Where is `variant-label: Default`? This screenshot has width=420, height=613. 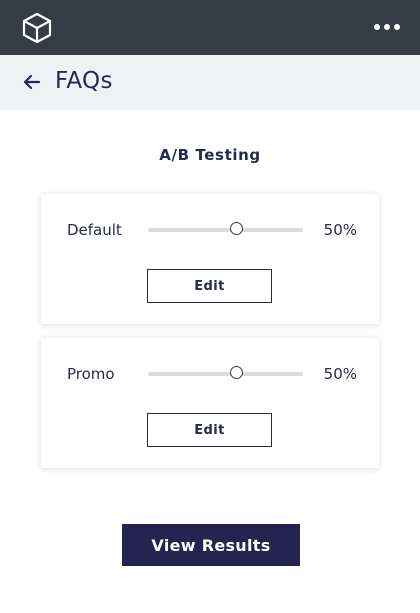 variant-label: Default is located at coordinates (94, 230).